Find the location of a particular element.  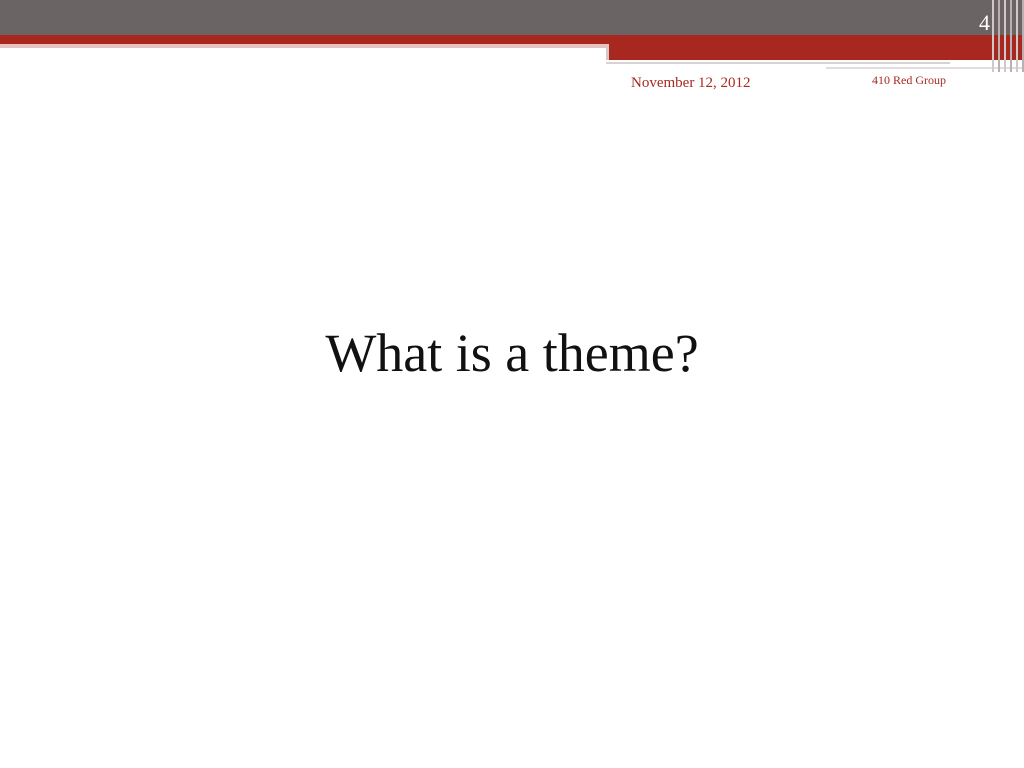

slide-number: 4 is located at coordinates (984, 22).